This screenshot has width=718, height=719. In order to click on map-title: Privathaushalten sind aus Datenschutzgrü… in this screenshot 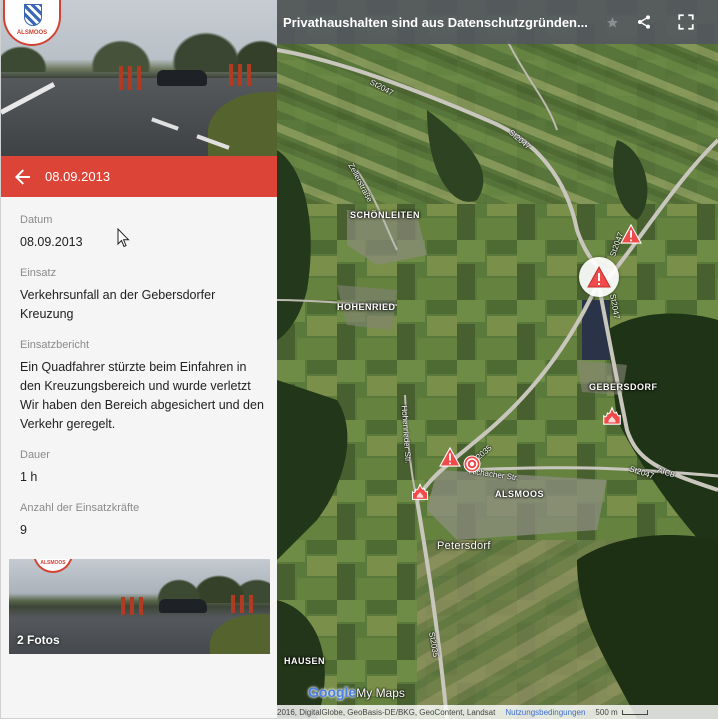, I will do `click(435, 22)`.